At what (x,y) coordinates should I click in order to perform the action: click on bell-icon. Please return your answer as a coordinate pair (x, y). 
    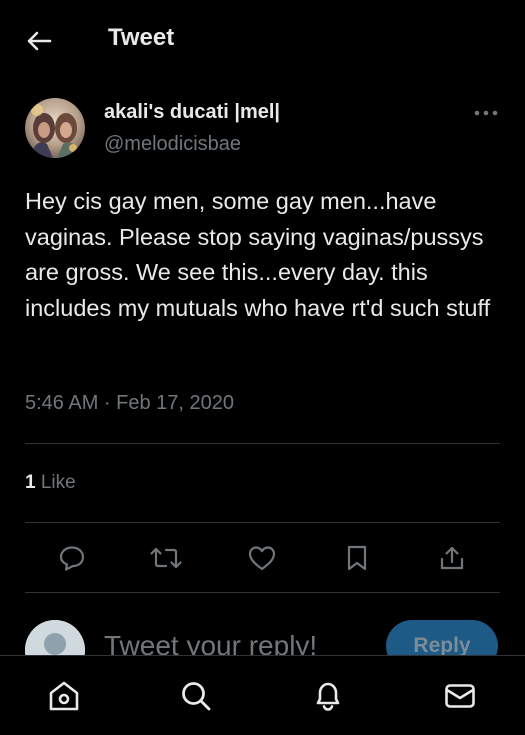
    Looking at the image, I should click on (328, 696).